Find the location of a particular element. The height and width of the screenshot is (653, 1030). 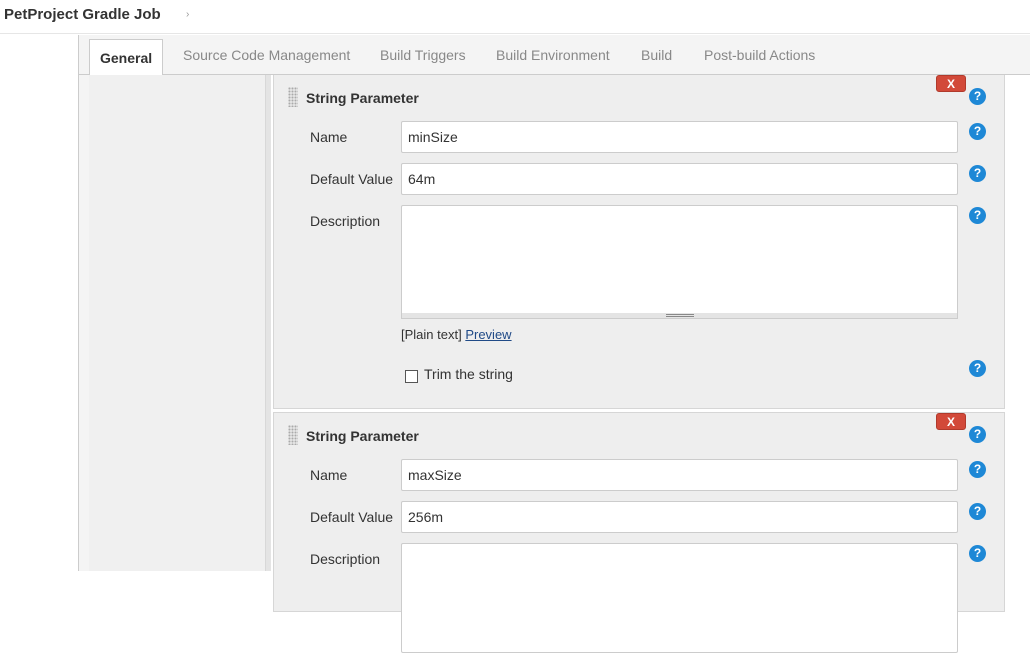

breadcrumb-arrow-icon: › is located at coordinates (187, 14).